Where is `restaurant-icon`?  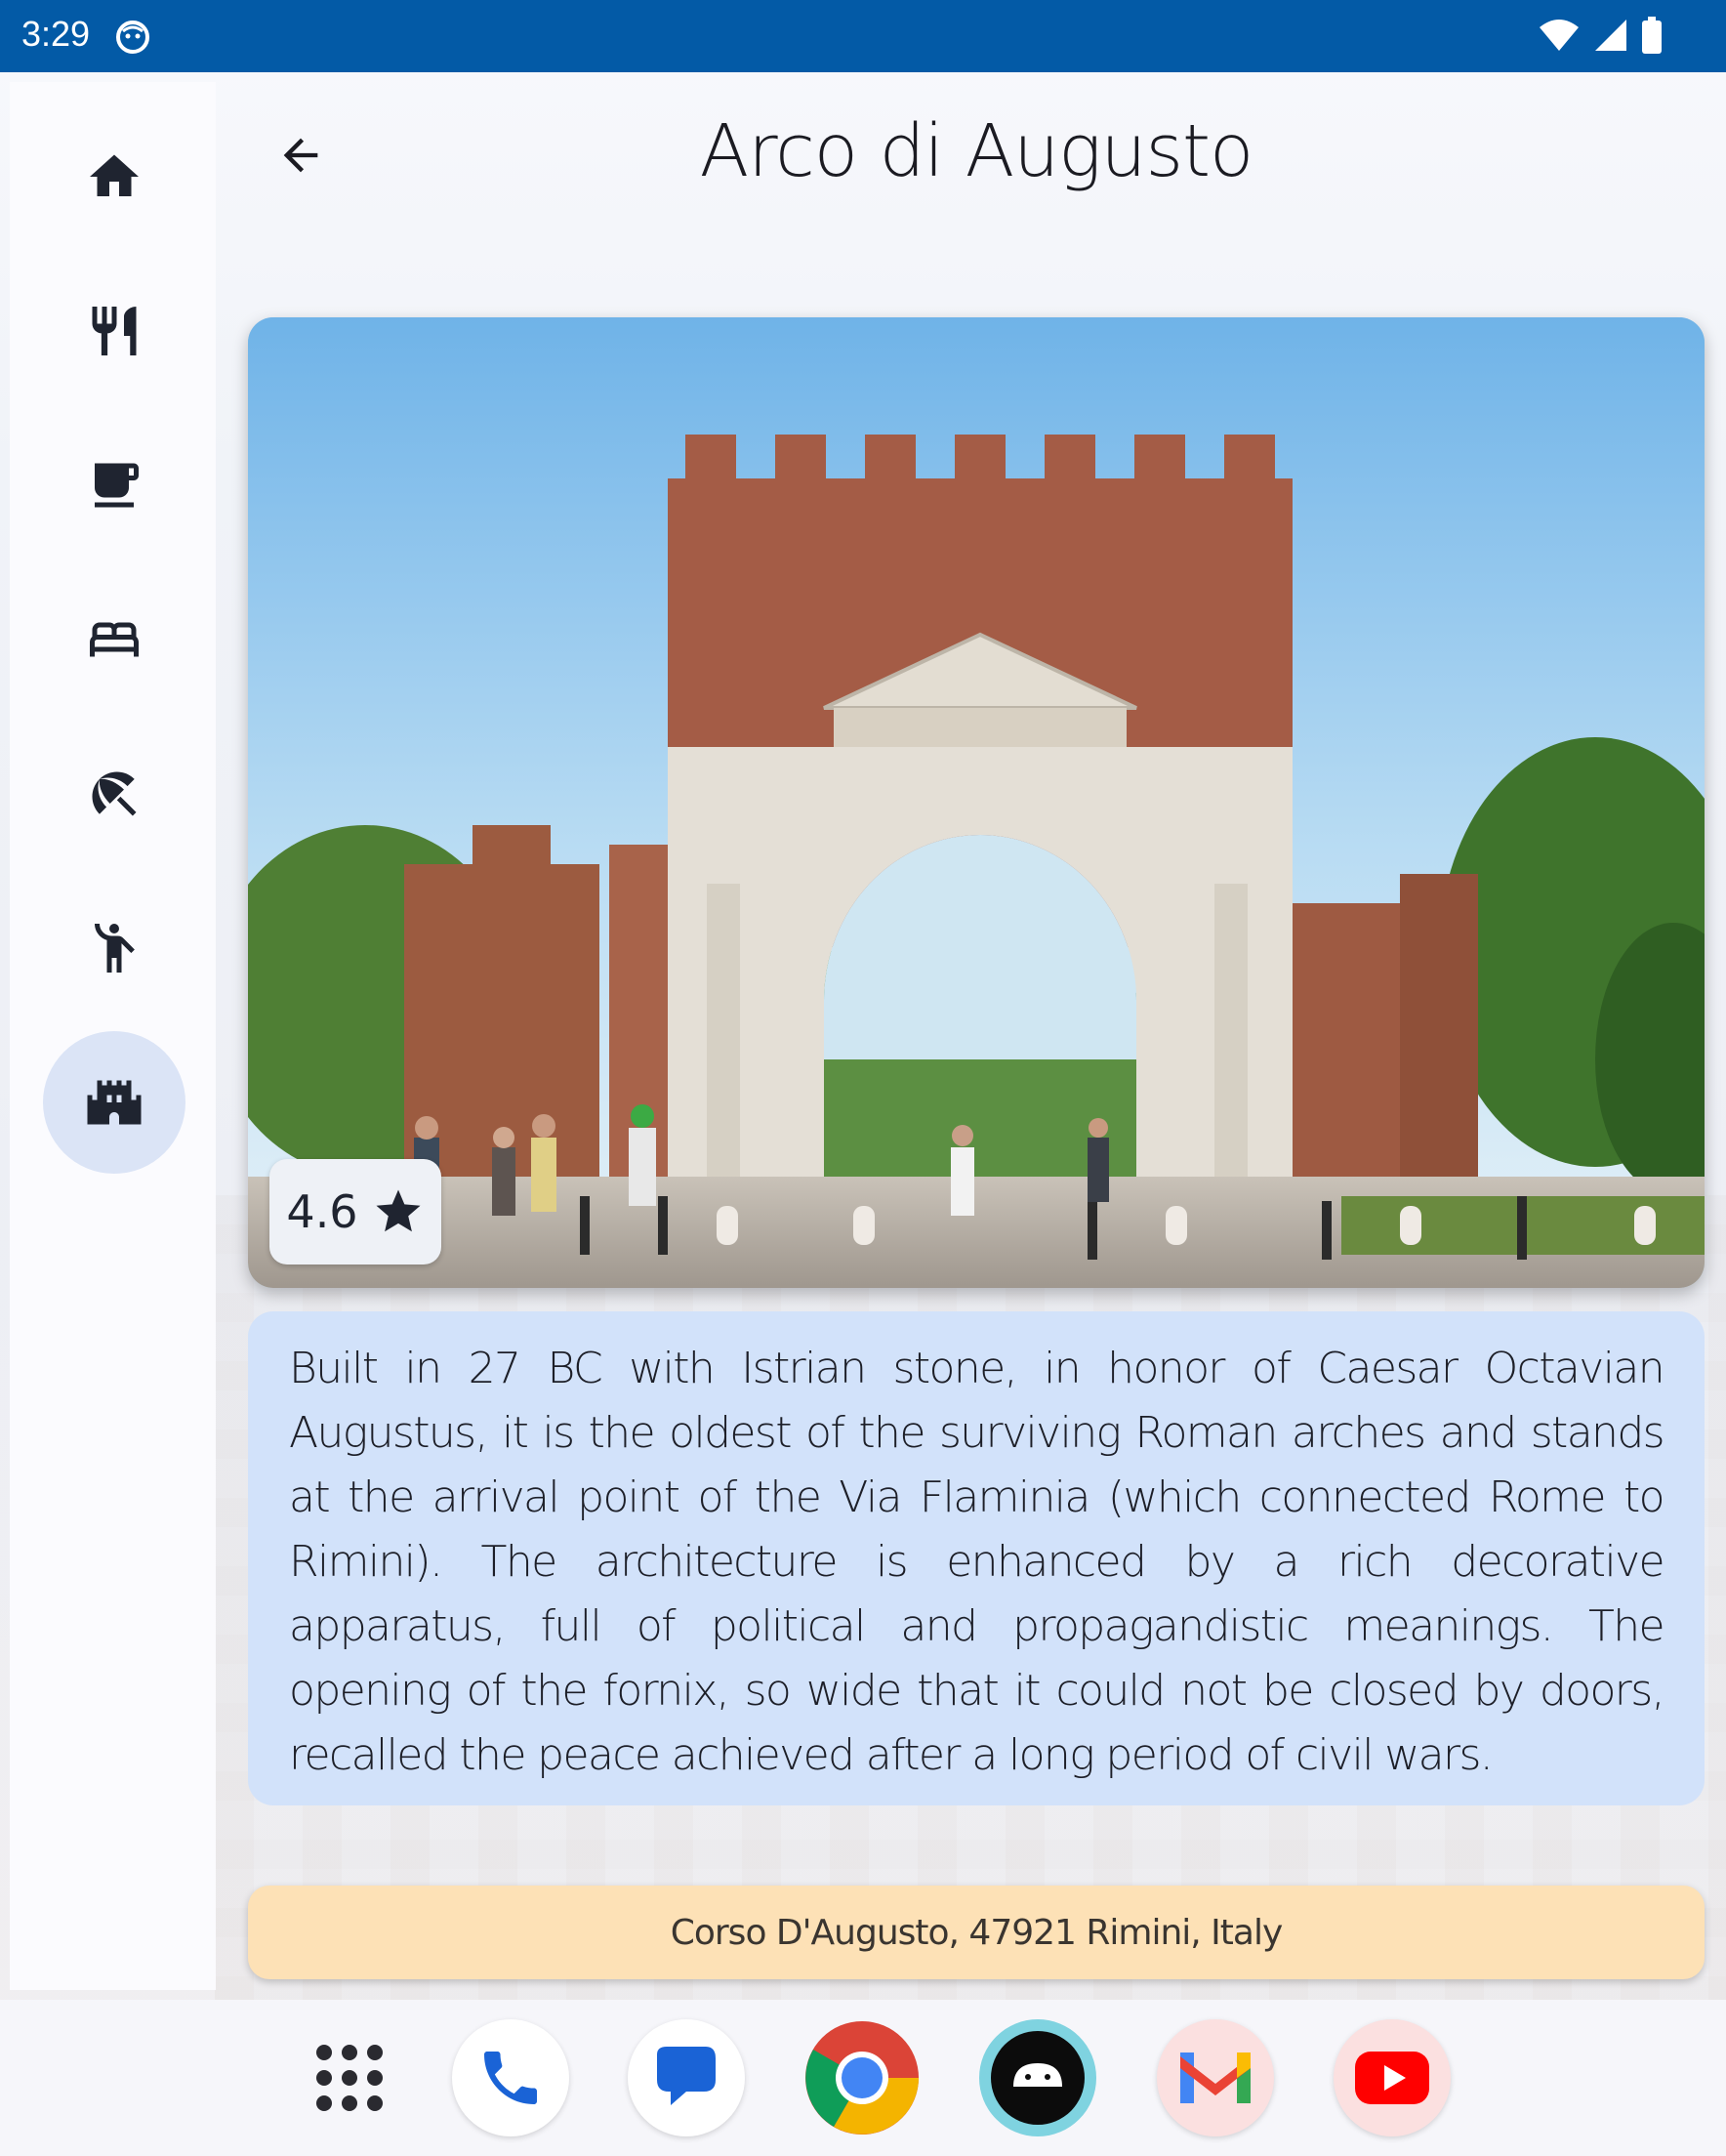 restaurant-icon is located at coordinates (115, 331).